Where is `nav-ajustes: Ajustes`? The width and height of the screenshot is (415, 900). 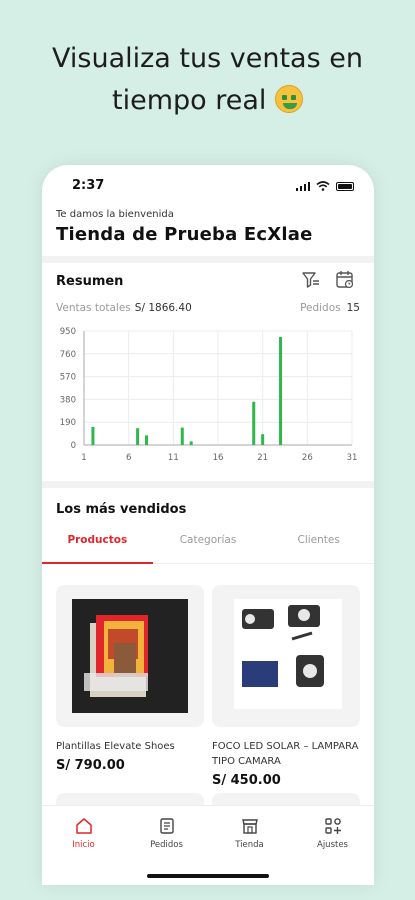
nav-ajustes: Ajustes is located at coordinates (332, 845).